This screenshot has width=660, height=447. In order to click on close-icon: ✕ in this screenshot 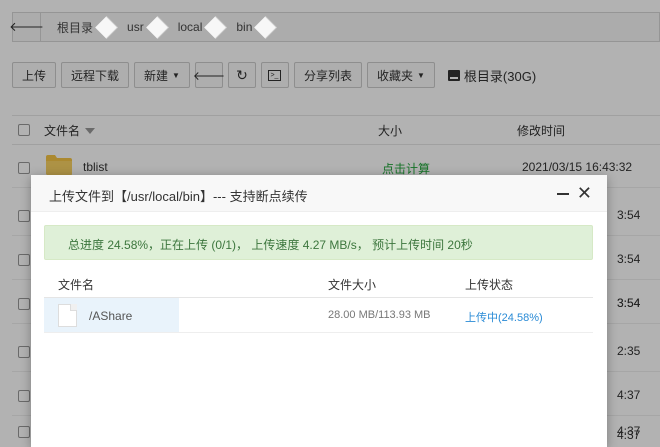, I will do `click(584, 193)`.